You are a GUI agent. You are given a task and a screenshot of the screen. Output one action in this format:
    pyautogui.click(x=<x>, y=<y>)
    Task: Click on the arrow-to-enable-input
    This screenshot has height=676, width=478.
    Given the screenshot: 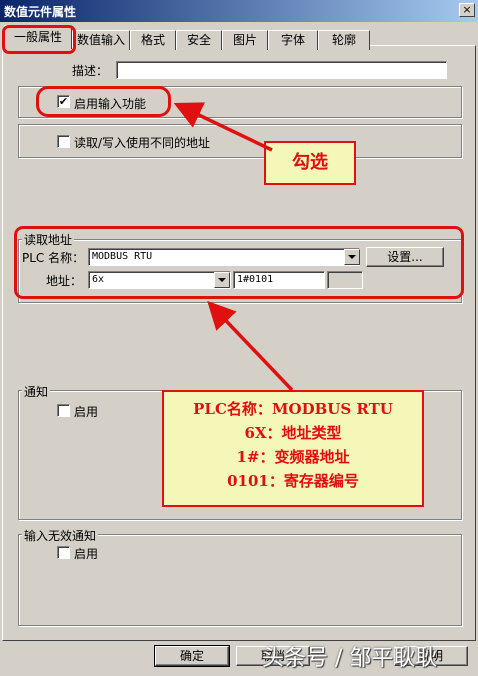 What is the action you would take?
    pyautogui.click(x=223, y=127)
    